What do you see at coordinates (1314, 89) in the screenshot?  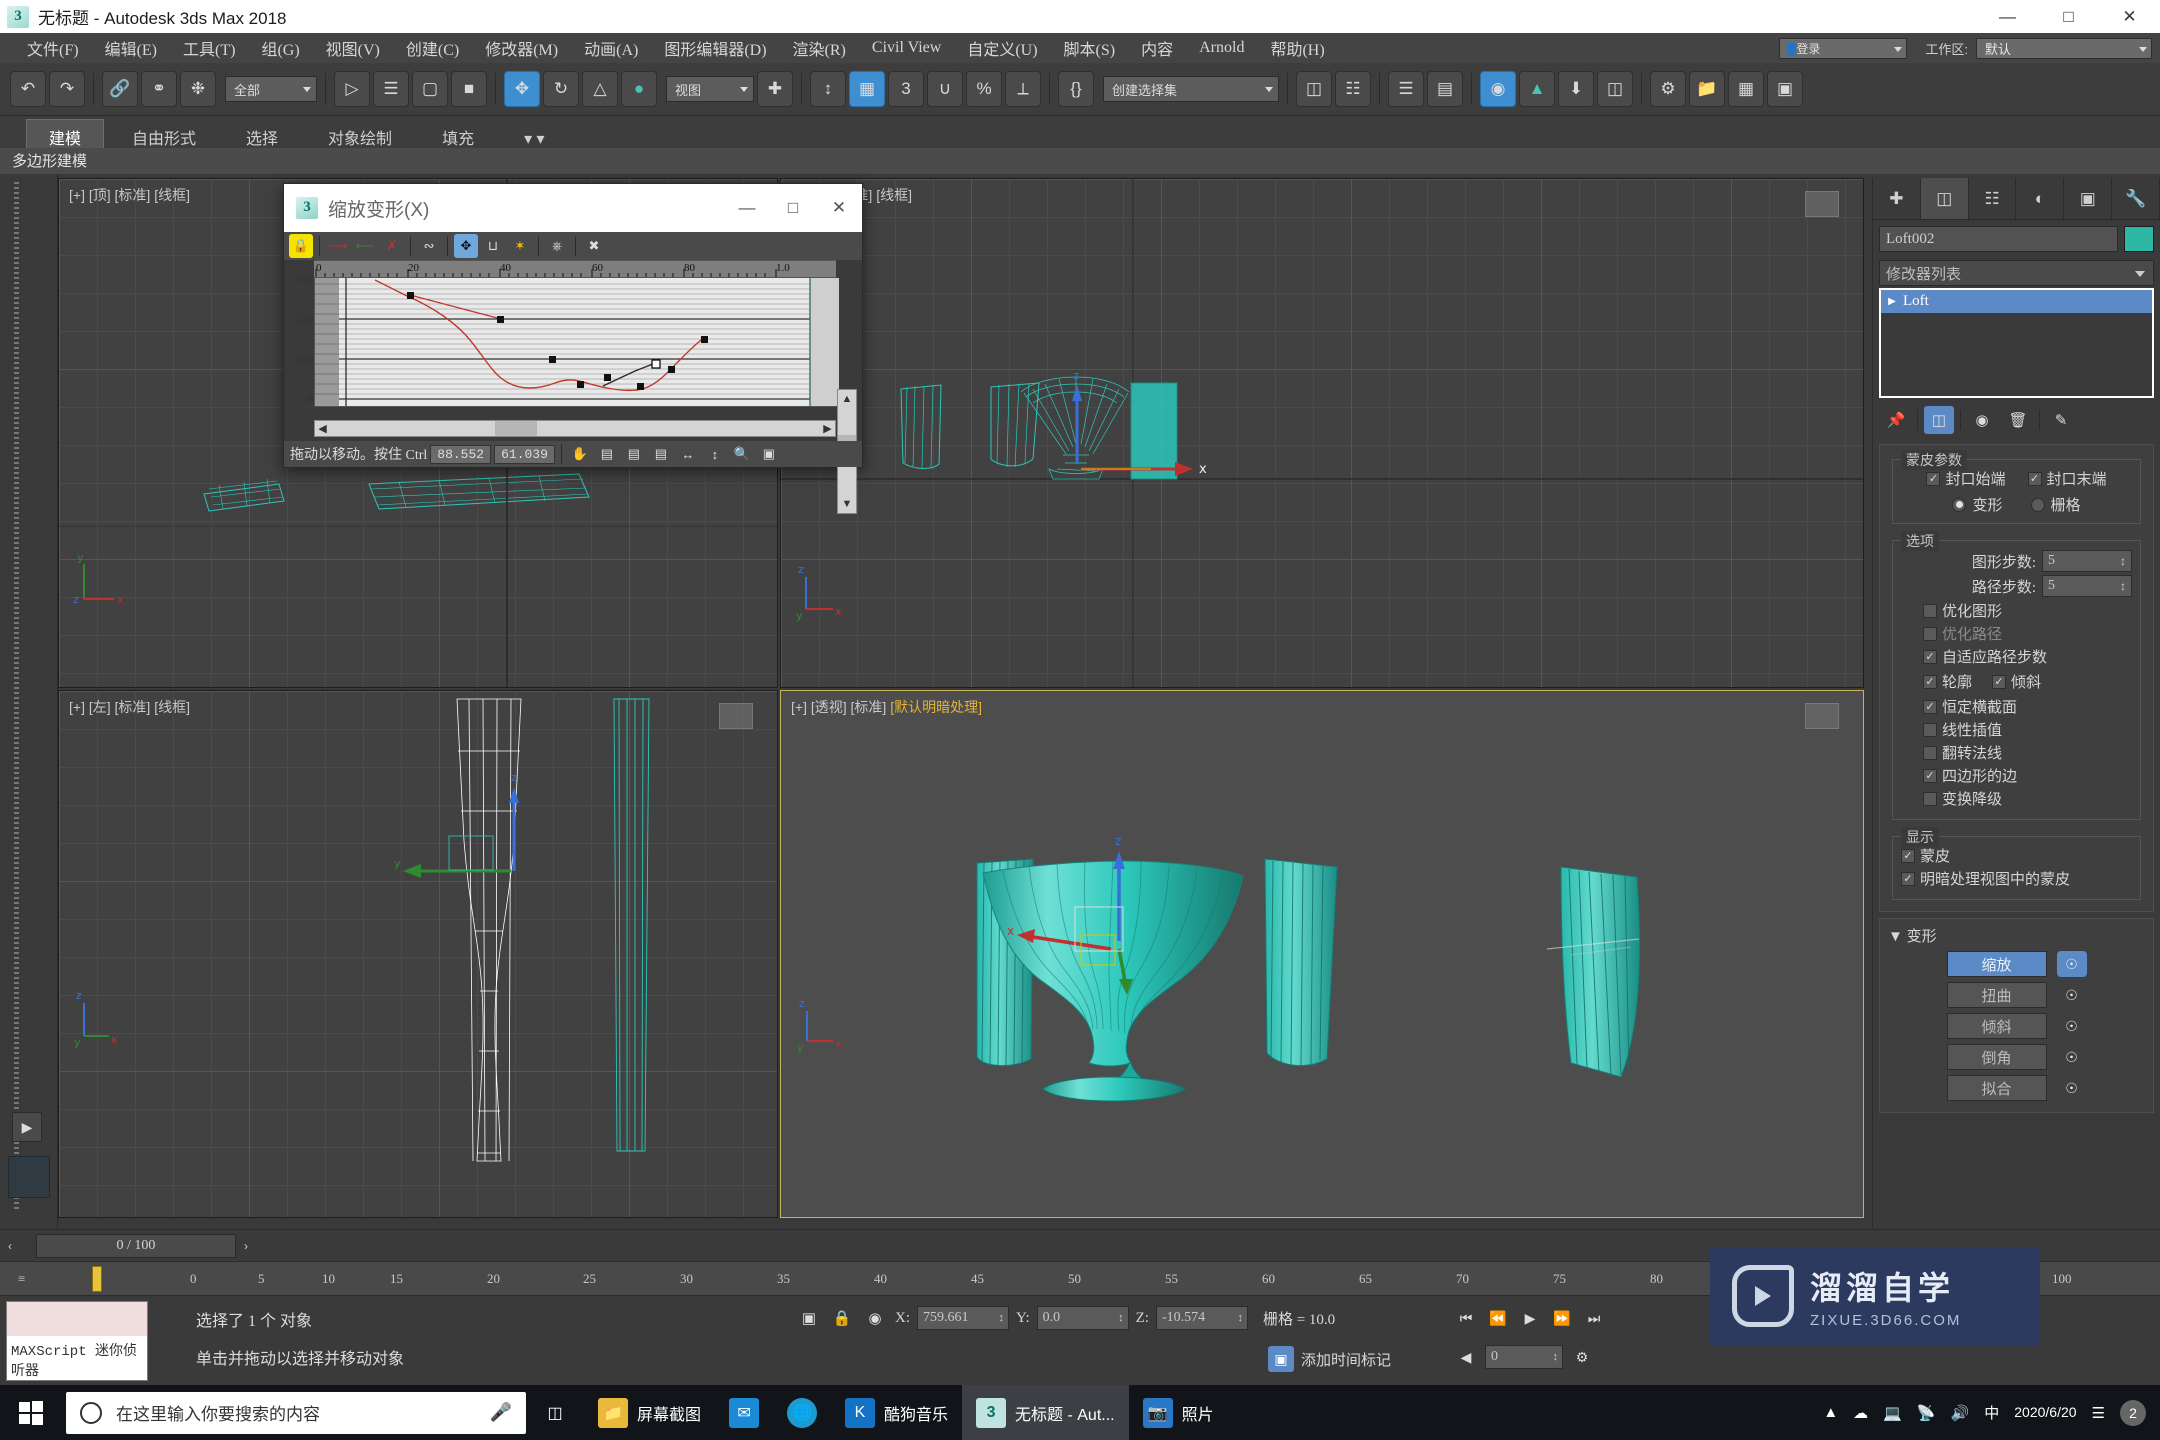 I see `mirror-icon: ◫` at bounding box center [1314, 89].